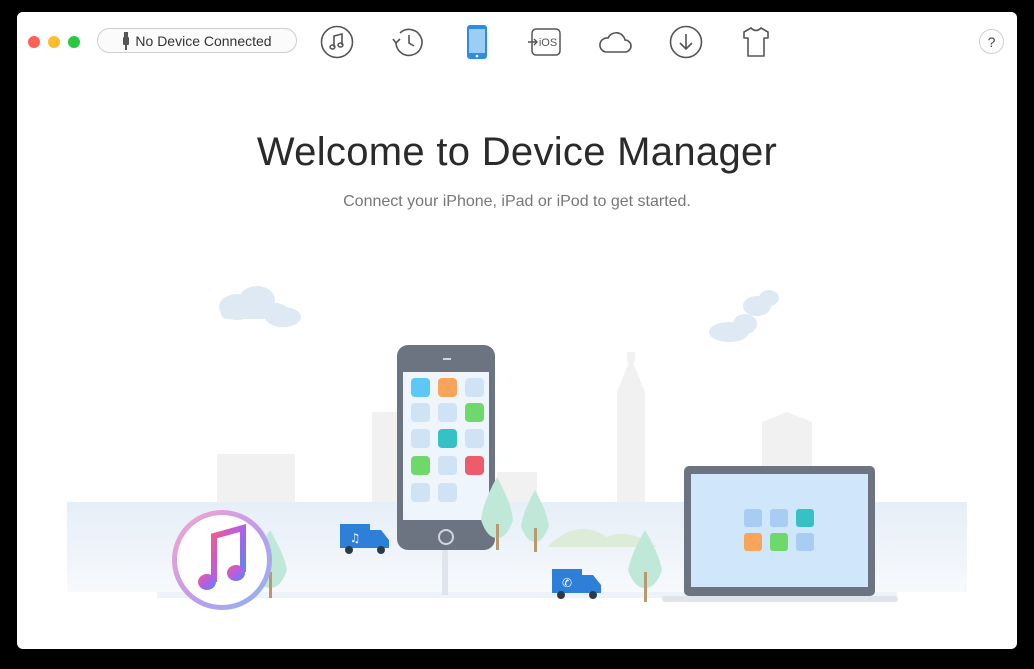  I want to click on device-selector: No Device Connected, so click(197, 40).